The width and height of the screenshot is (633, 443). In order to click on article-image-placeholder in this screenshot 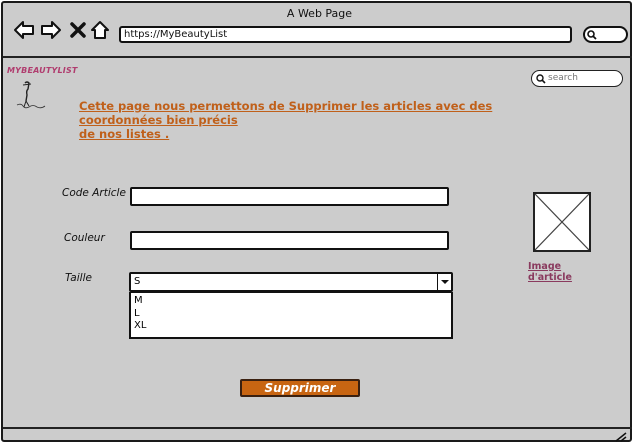, I will do `click(562, 222)`.